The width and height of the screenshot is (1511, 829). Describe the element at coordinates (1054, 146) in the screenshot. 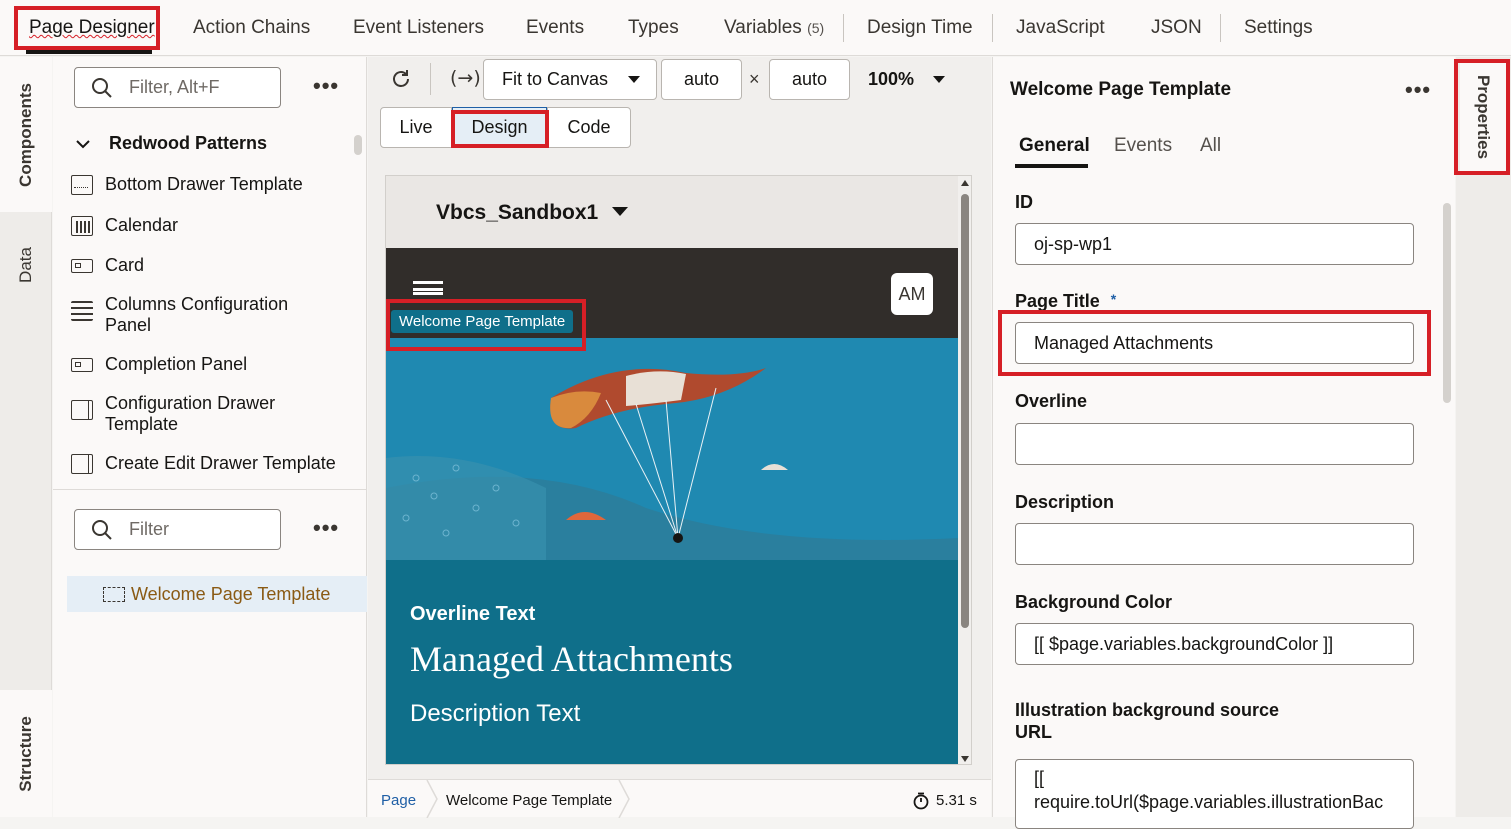

I see `tab-general: General` at that location.